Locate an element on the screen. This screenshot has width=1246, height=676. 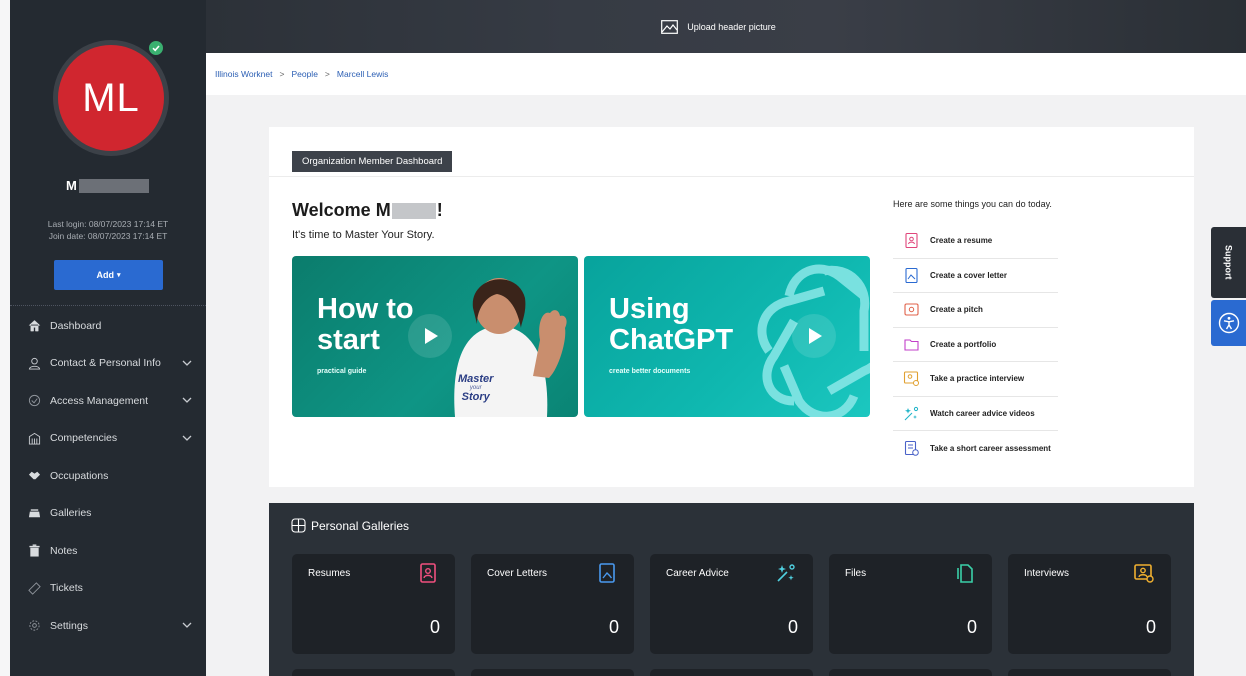
support-tab-label: Support is located at coordinates (1228, 262).